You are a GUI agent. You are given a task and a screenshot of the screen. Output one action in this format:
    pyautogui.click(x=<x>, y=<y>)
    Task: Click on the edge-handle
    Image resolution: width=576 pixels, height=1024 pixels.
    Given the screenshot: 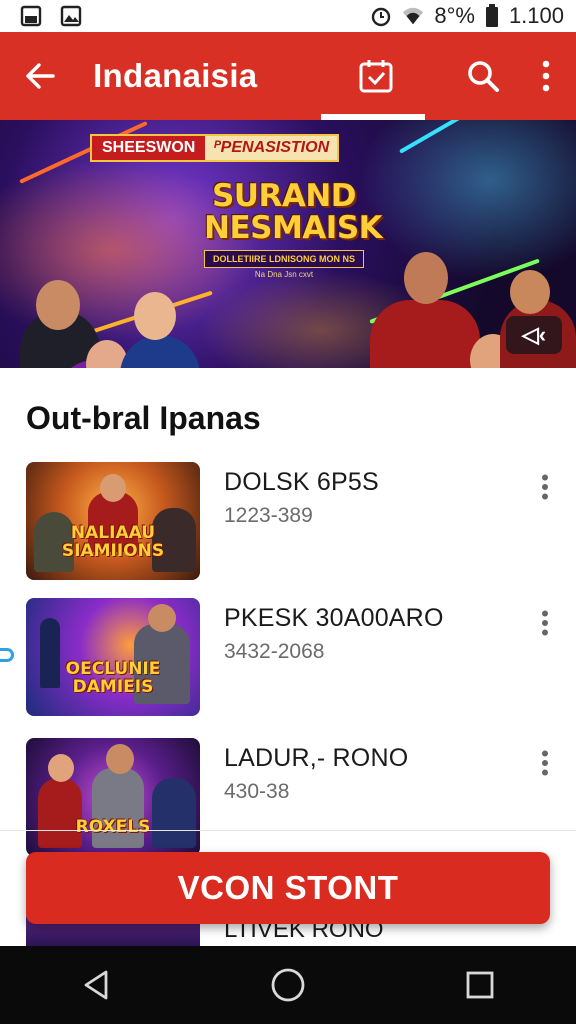 What is the action you would take?
    pyautogui.click(x=7, y=655)
    